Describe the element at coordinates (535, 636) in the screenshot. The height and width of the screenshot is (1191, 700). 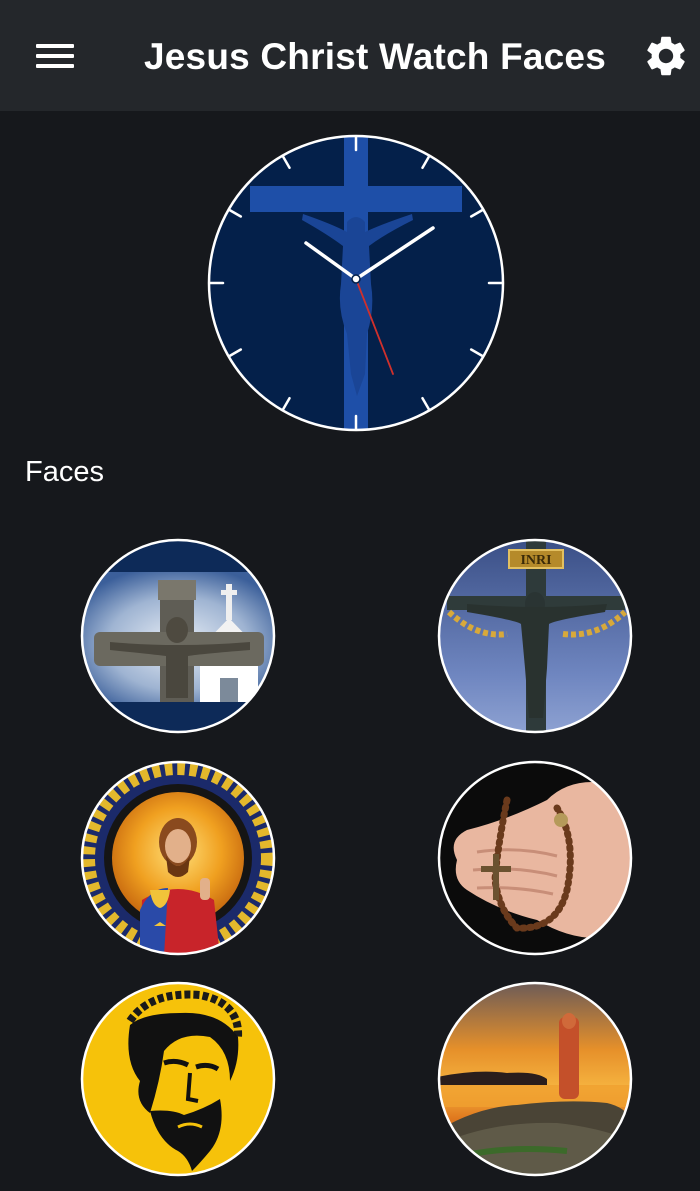
I see `face-item-inri-crucifix: INRI` at that location.